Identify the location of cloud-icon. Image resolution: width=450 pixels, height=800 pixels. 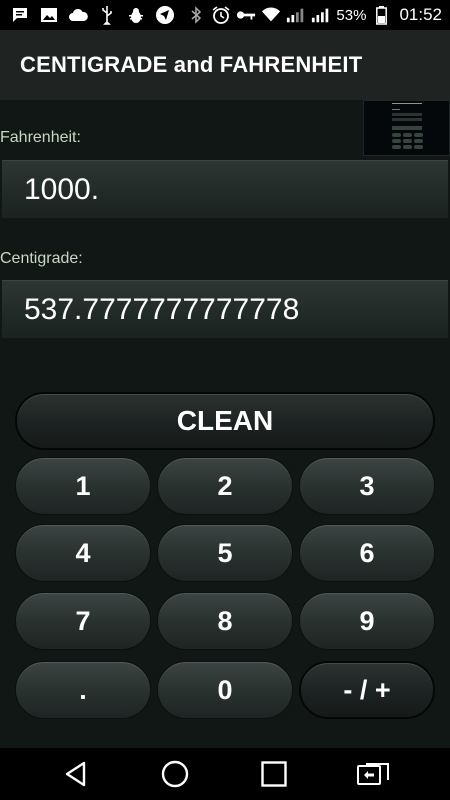
(78, 15).